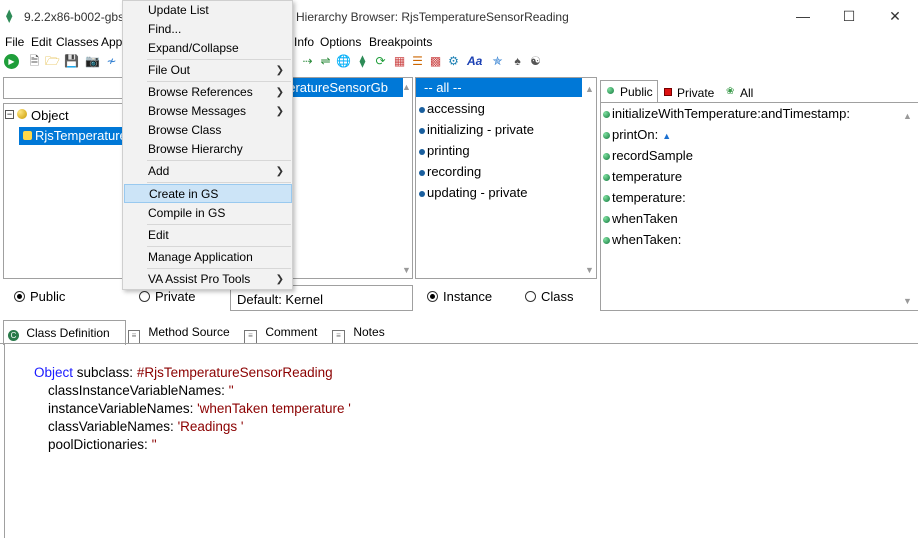 This screenshot has width=918, height=538. What do you see at coordinates (208, 235) in the screenshot?
I see `menu-item-edit: Edit` at bounding box center [208, 235].